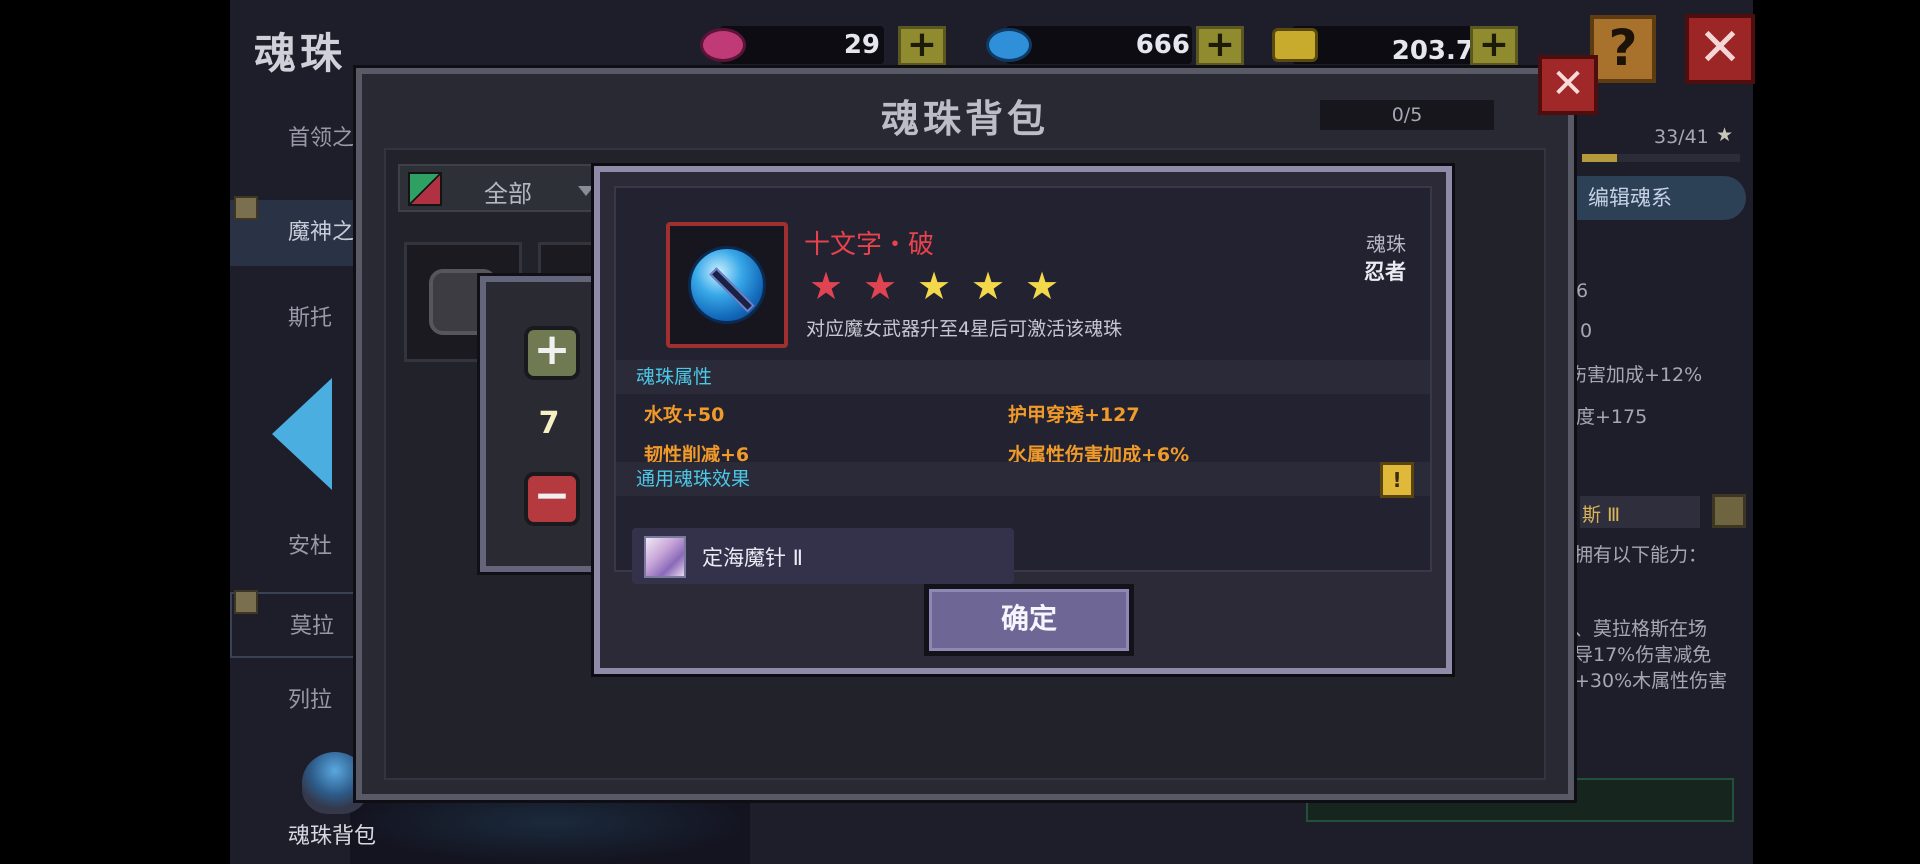 This screenshot has height=864, width=1920. I want to click on currency-pink-gem: 29 +, so click(823, 46).